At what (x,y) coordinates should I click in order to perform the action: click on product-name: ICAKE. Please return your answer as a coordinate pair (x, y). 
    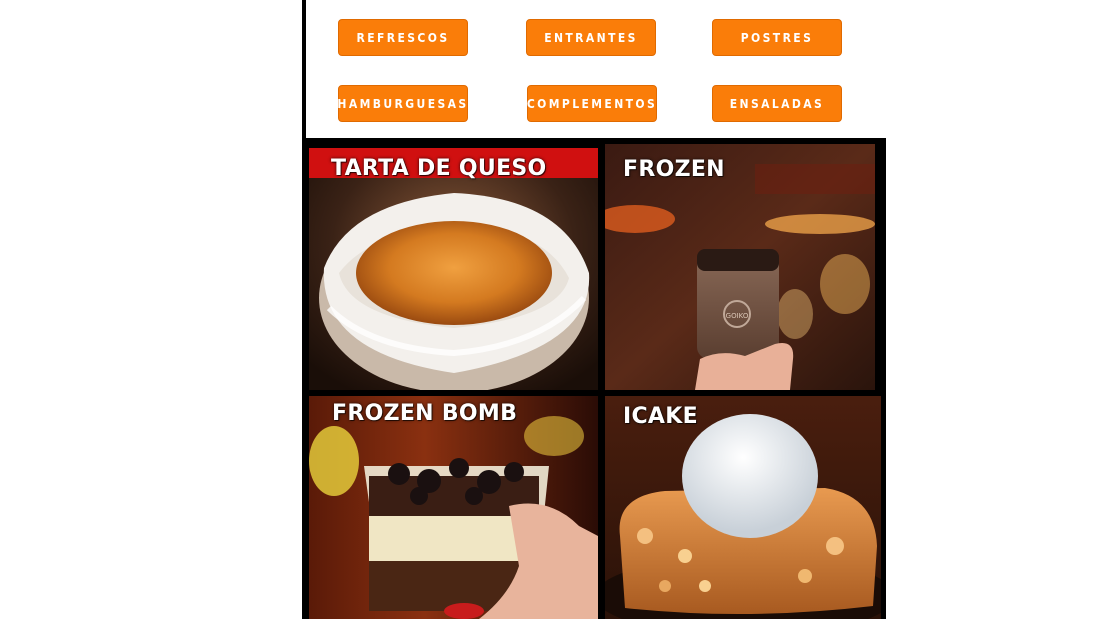
    Looking at the image, I should click on (660, 416).